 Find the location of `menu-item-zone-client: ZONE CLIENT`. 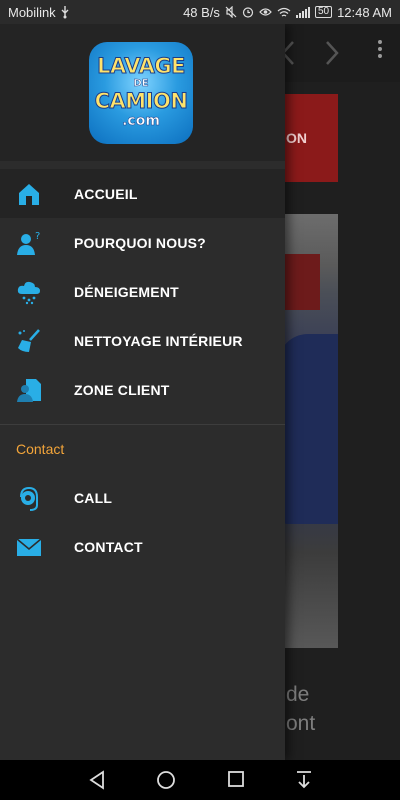

menu-item-zone-client: ZONE CLIENT is located at coordinates (142, 389).